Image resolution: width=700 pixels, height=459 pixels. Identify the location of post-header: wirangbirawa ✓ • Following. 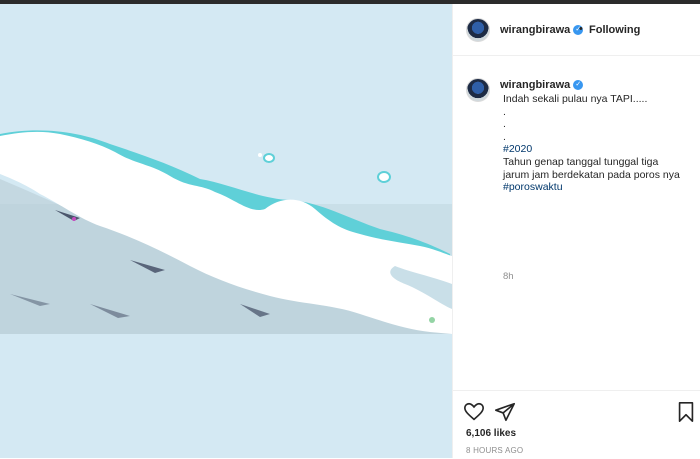
(576, 30).